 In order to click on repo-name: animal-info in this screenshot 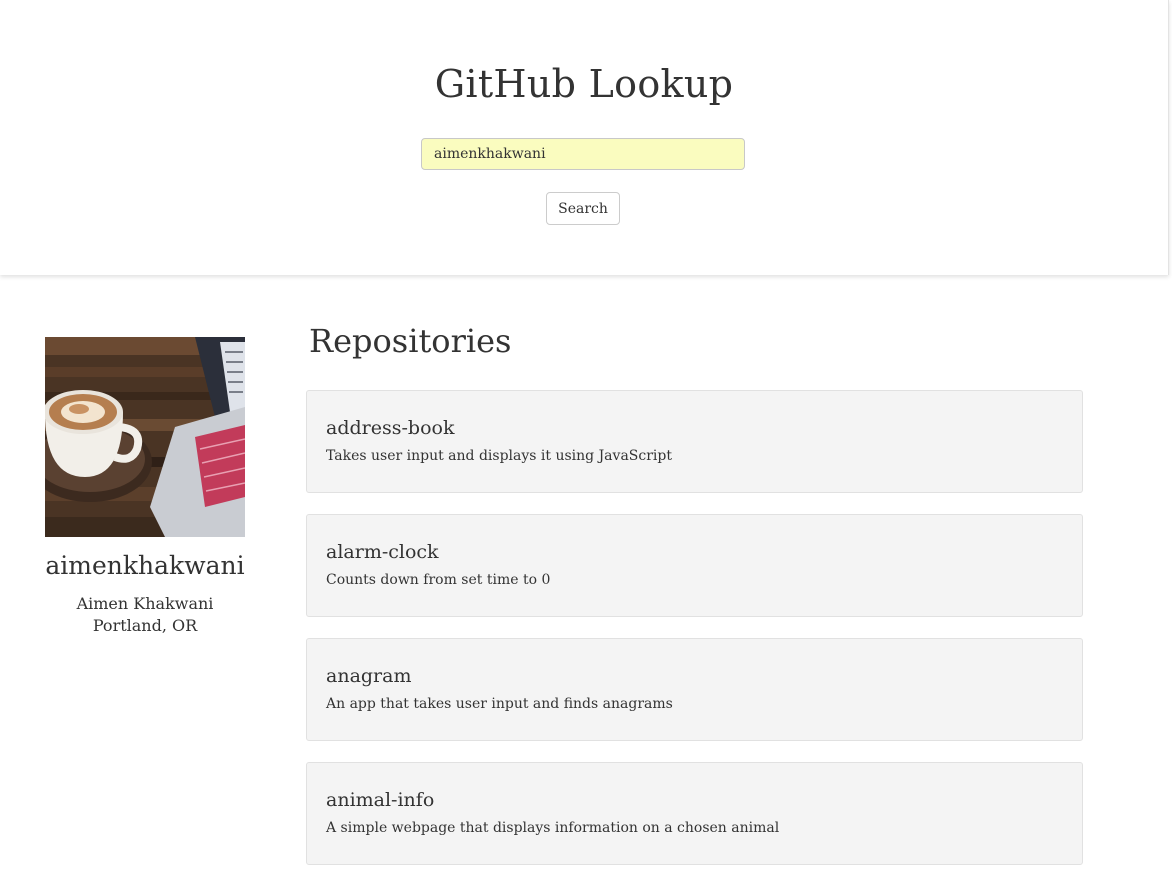, I will do `click(380, 800)`.